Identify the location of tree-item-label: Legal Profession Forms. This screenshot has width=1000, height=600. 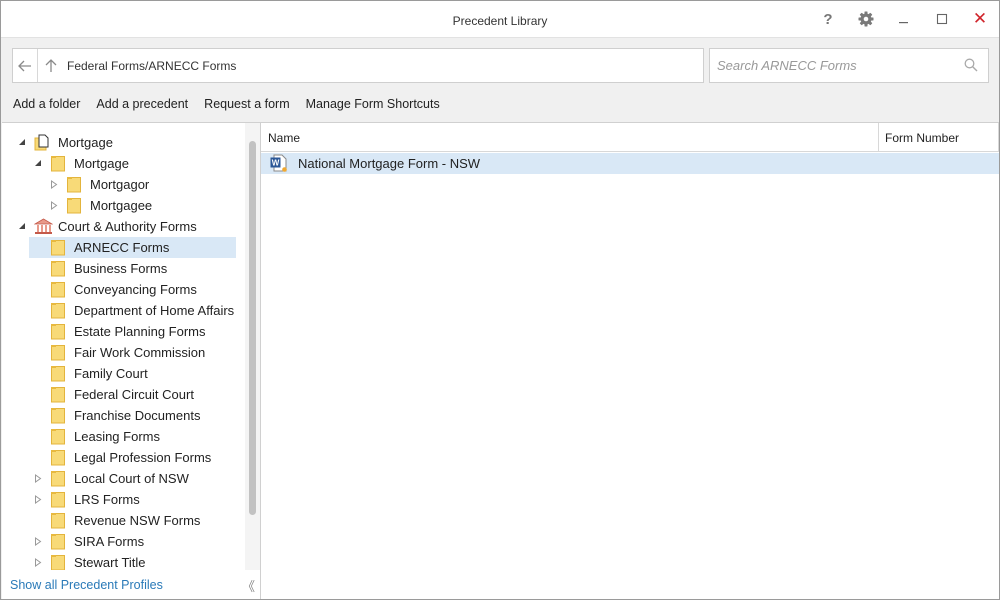
(143, 457).